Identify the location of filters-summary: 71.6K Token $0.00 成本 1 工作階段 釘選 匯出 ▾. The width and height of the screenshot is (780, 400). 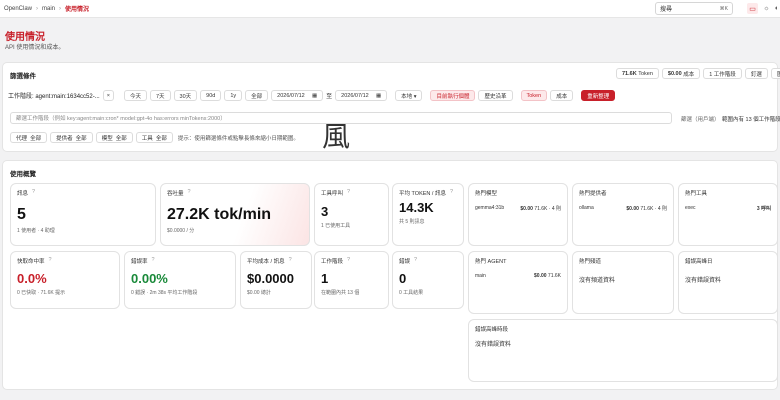
(698, 73).